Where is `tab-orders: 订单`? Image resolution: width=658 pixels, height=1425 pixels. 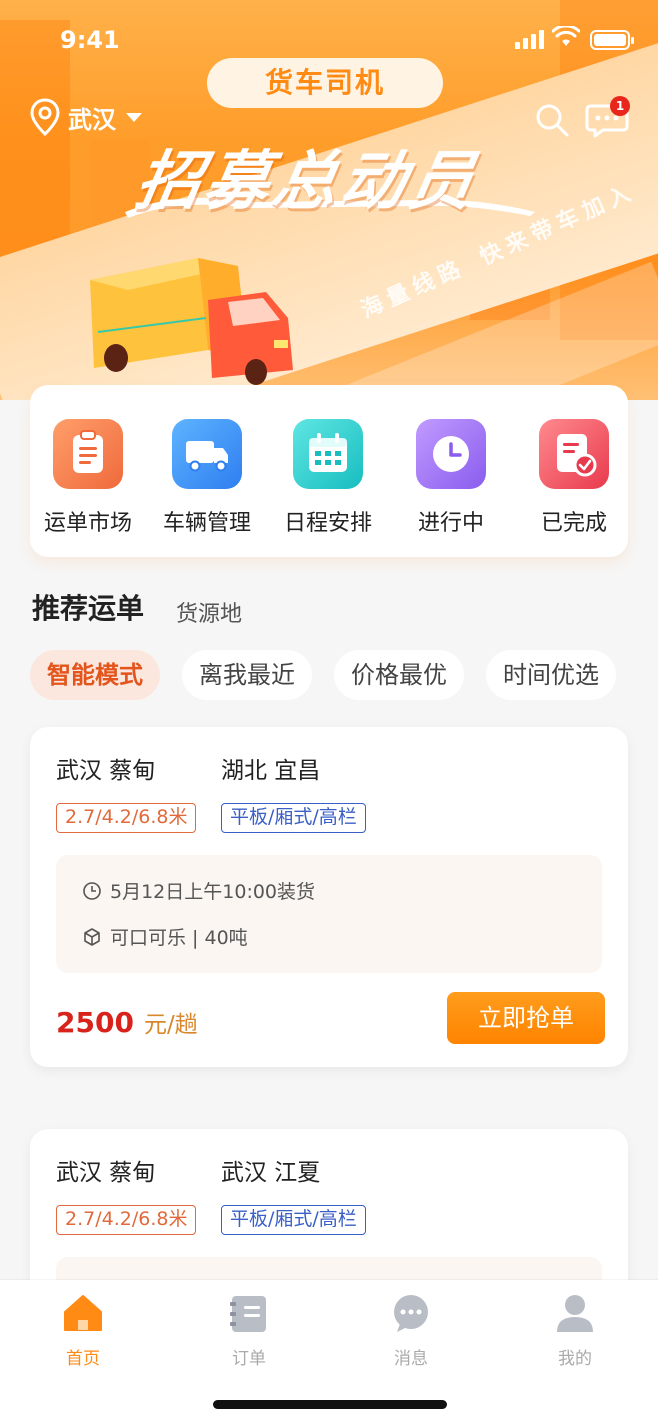 tab-orders: 订单 is located at coordinates (249, 1330).